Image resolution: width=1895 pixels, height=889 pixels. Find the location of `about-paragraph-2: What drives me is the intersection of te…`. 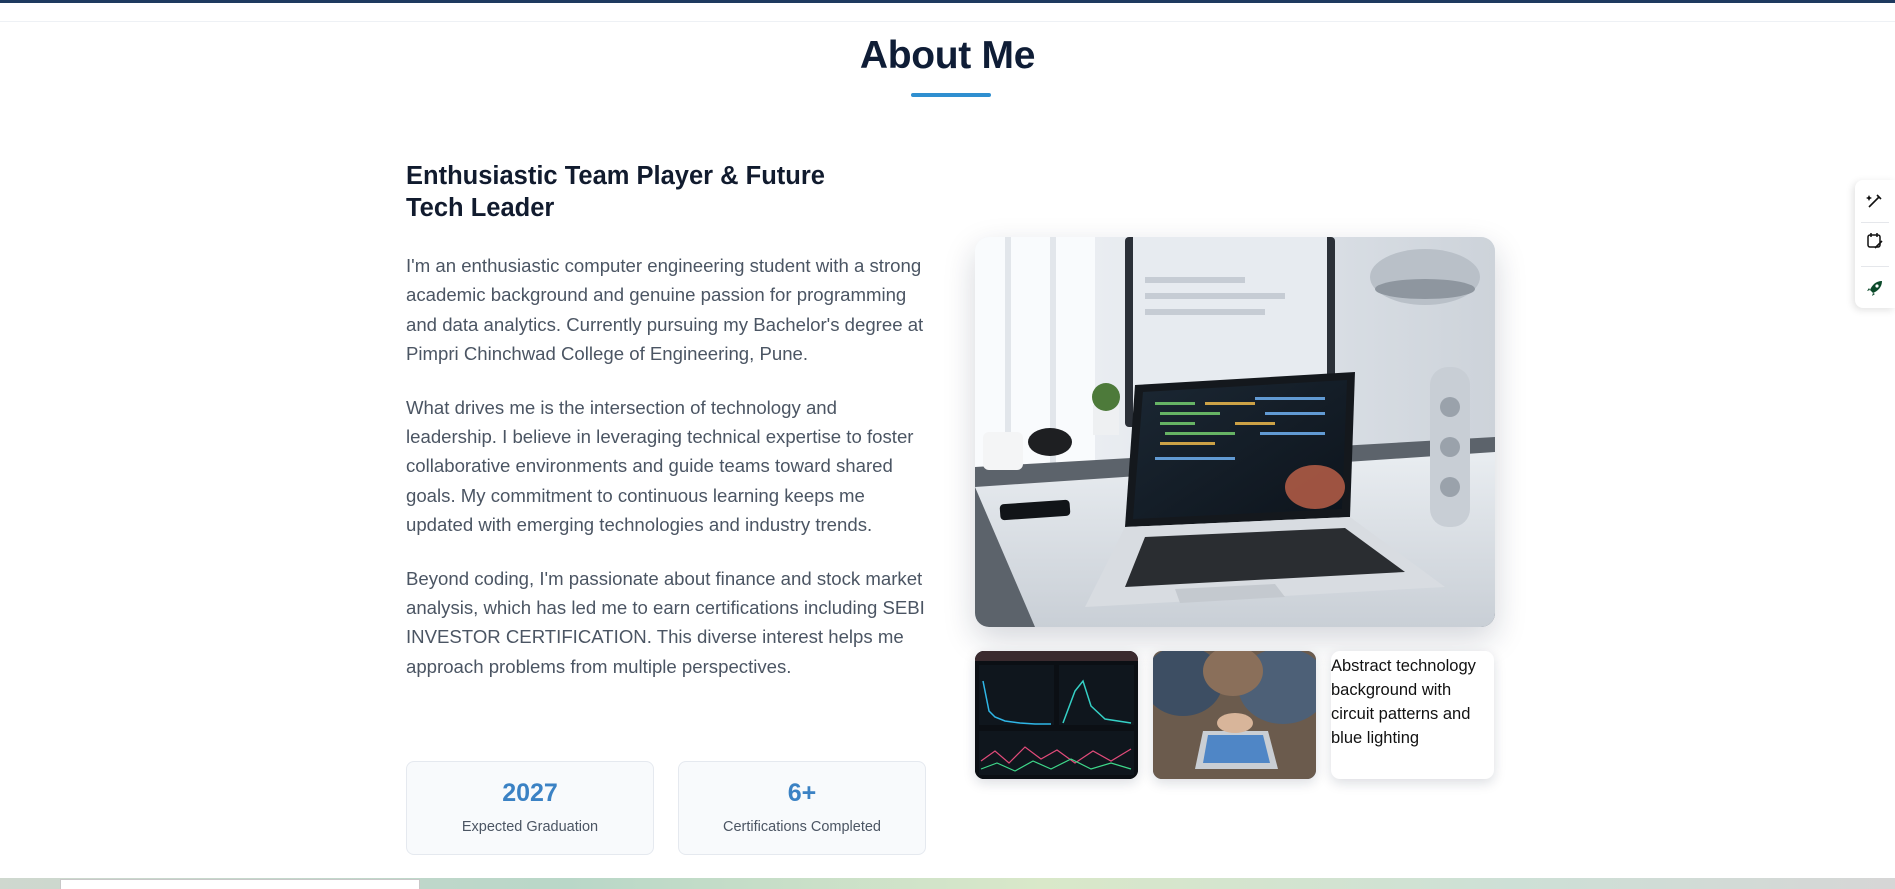

about-paragraph-2: What drives me is the intersection of te… is located at coordinates (660, 466).